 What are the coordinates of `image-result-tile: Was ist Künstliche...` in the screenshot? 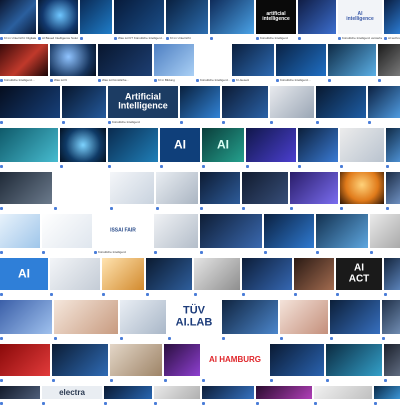 It's located at (125, 64).